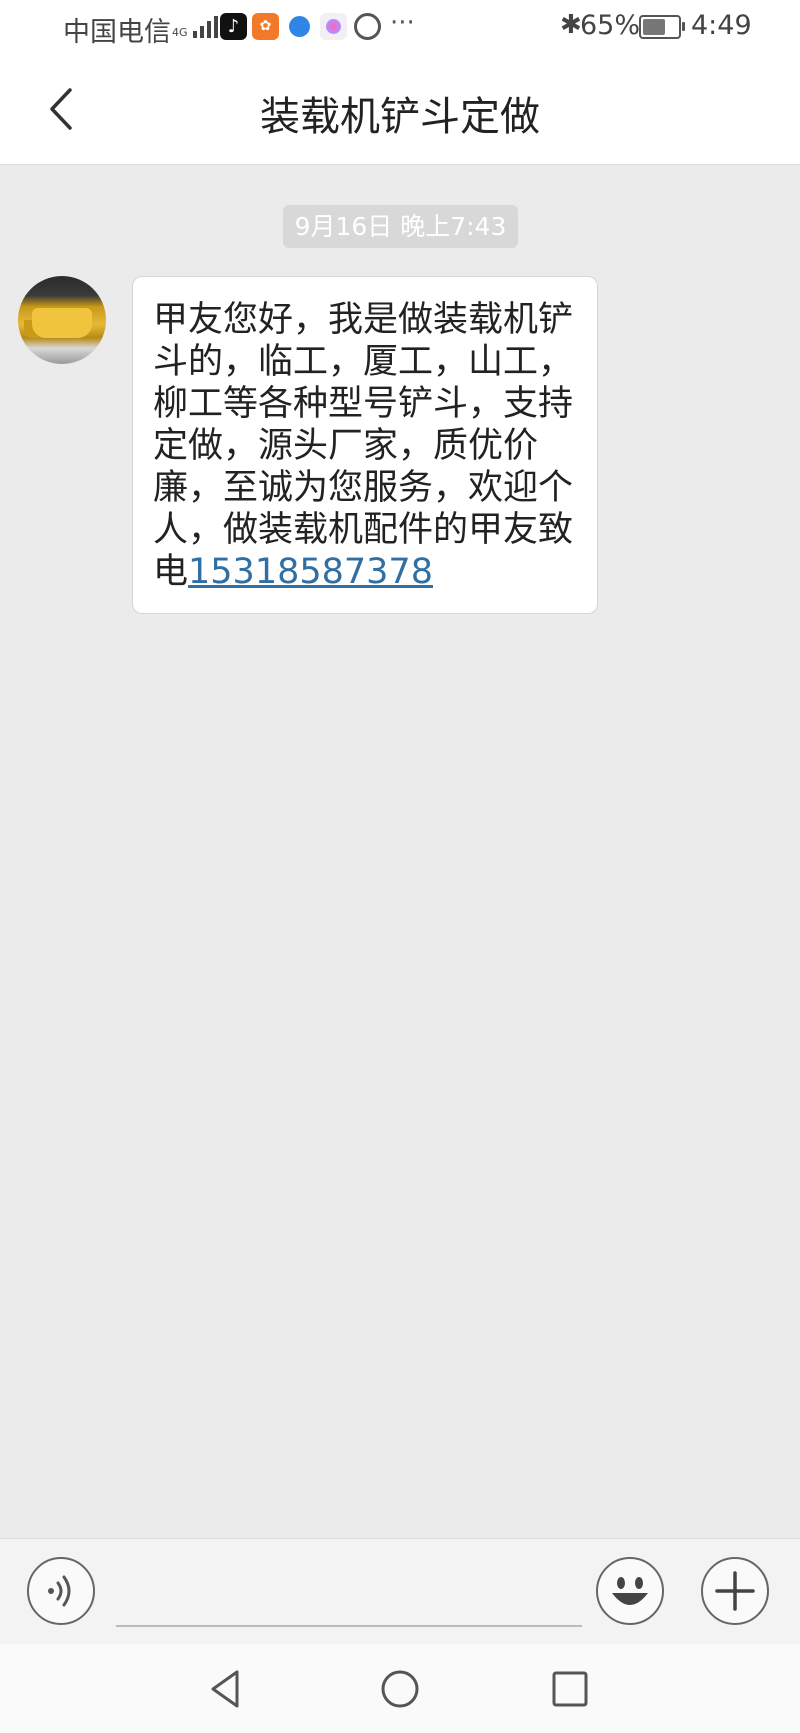  I want to click on nav-back-button, so click(228, 1689).